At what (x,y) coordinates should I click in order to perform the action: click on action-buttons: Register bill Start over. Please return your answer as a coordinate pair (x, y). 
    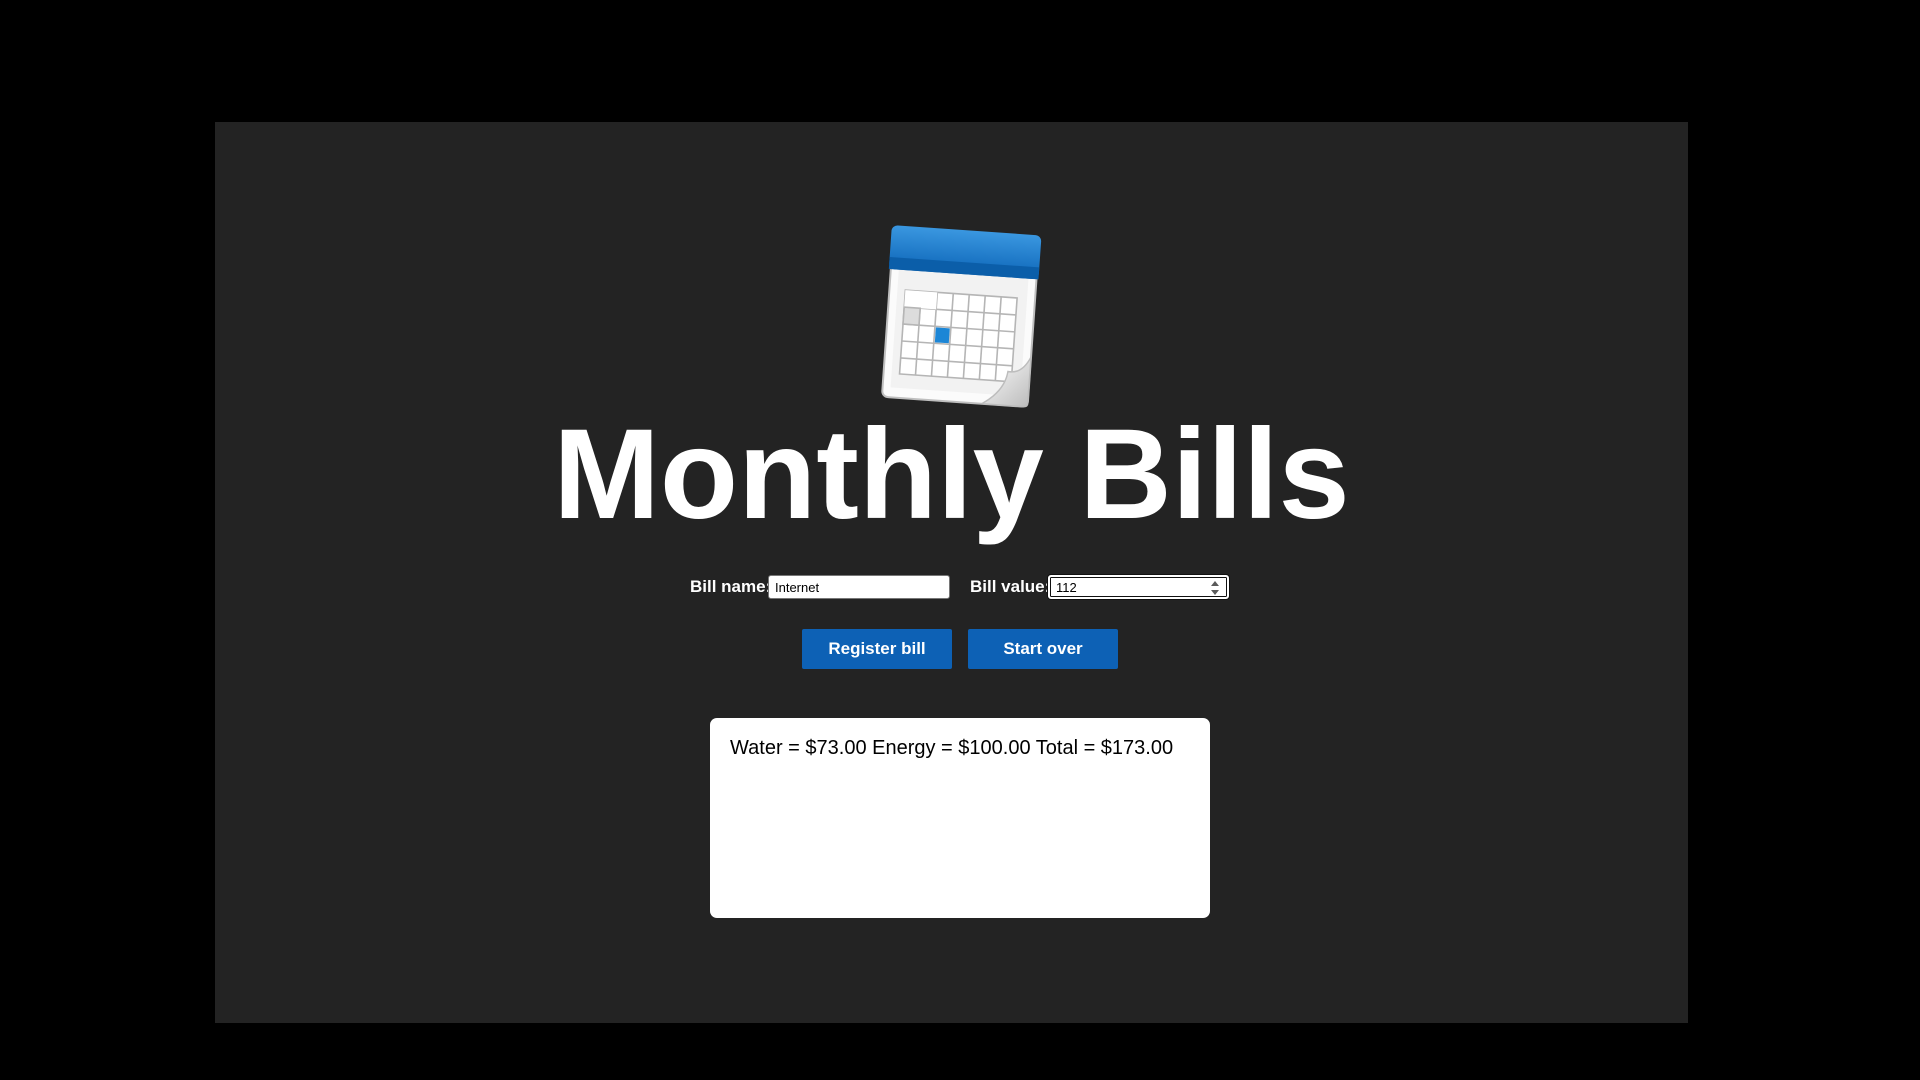
    Looking at the image, I should click on (951, 649).